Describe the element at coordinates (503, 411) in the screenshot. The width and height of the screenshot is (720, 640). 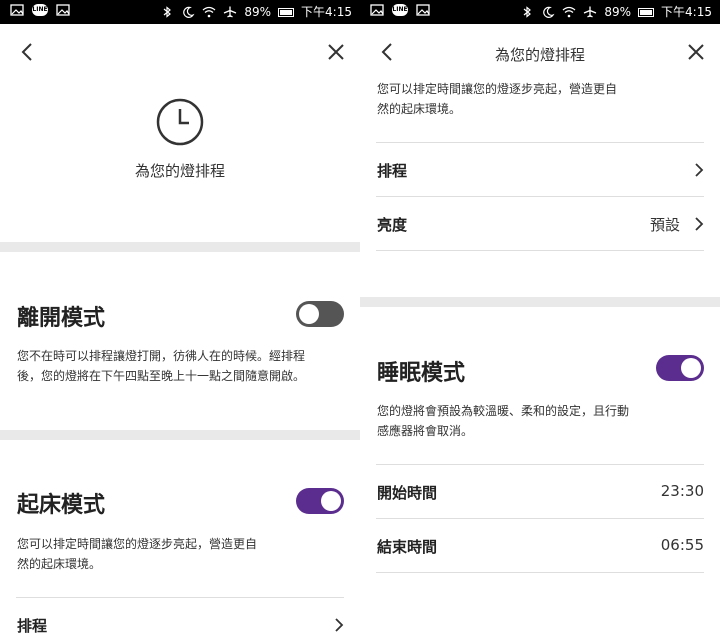
I see `sleep-mode-desc-line1: 您的燈將會預設為較溫暖、柔和的設定，且行動` at that location.